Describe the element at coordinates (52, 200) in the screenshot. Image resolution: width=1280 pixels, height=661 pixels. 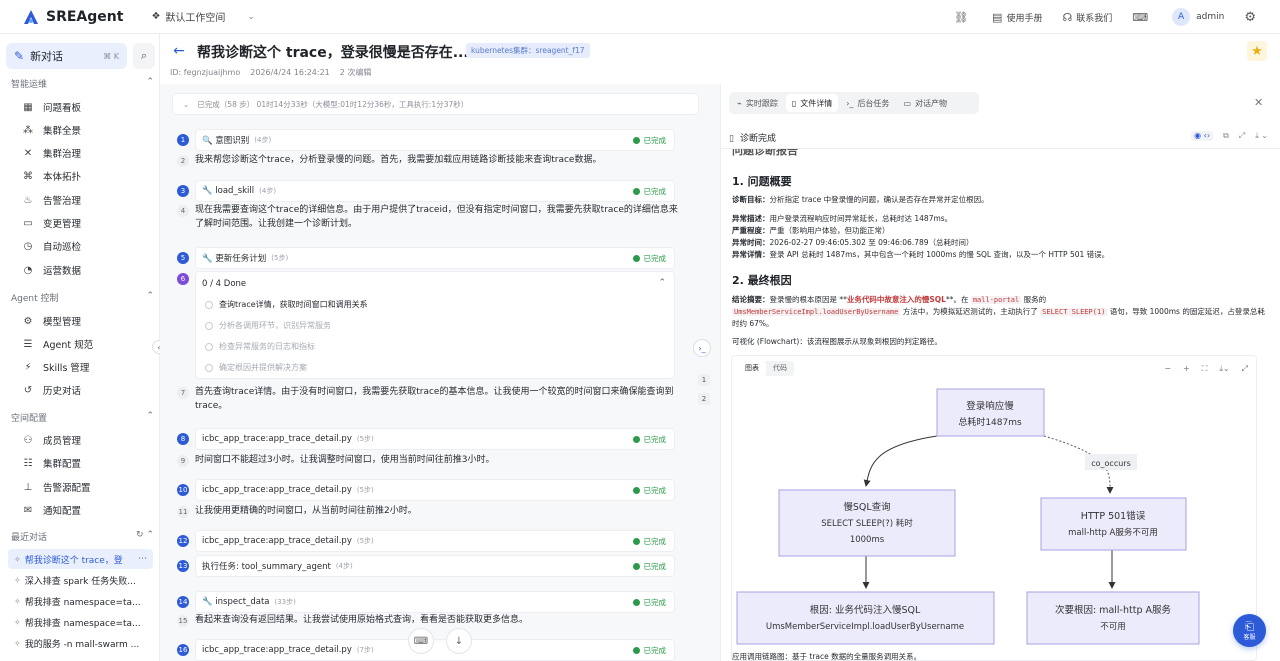
I see `nav-item: ♨ 告警治理` at that location.